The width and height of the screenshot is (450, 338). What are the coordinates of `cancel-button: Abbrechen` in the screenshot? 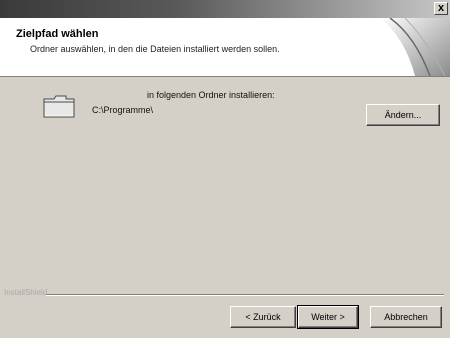 It's located at (406, 317).